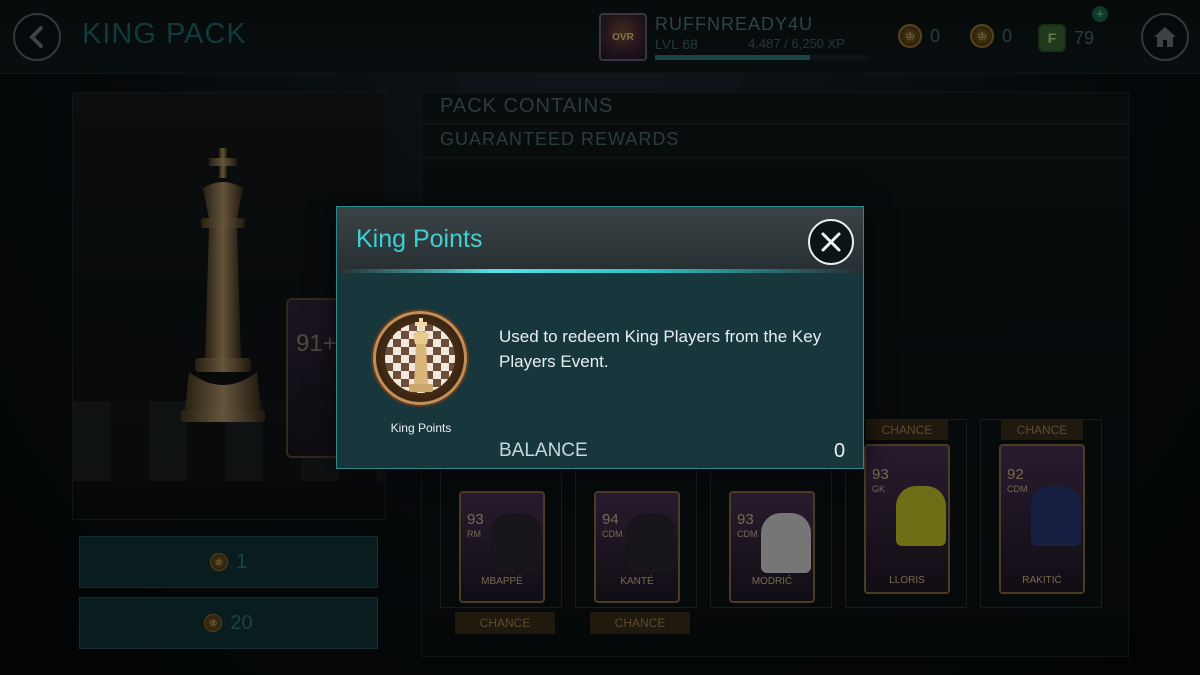 The width and height of the screenshot is (1200, 675). I want to click on close-icon, so click(831, 242).